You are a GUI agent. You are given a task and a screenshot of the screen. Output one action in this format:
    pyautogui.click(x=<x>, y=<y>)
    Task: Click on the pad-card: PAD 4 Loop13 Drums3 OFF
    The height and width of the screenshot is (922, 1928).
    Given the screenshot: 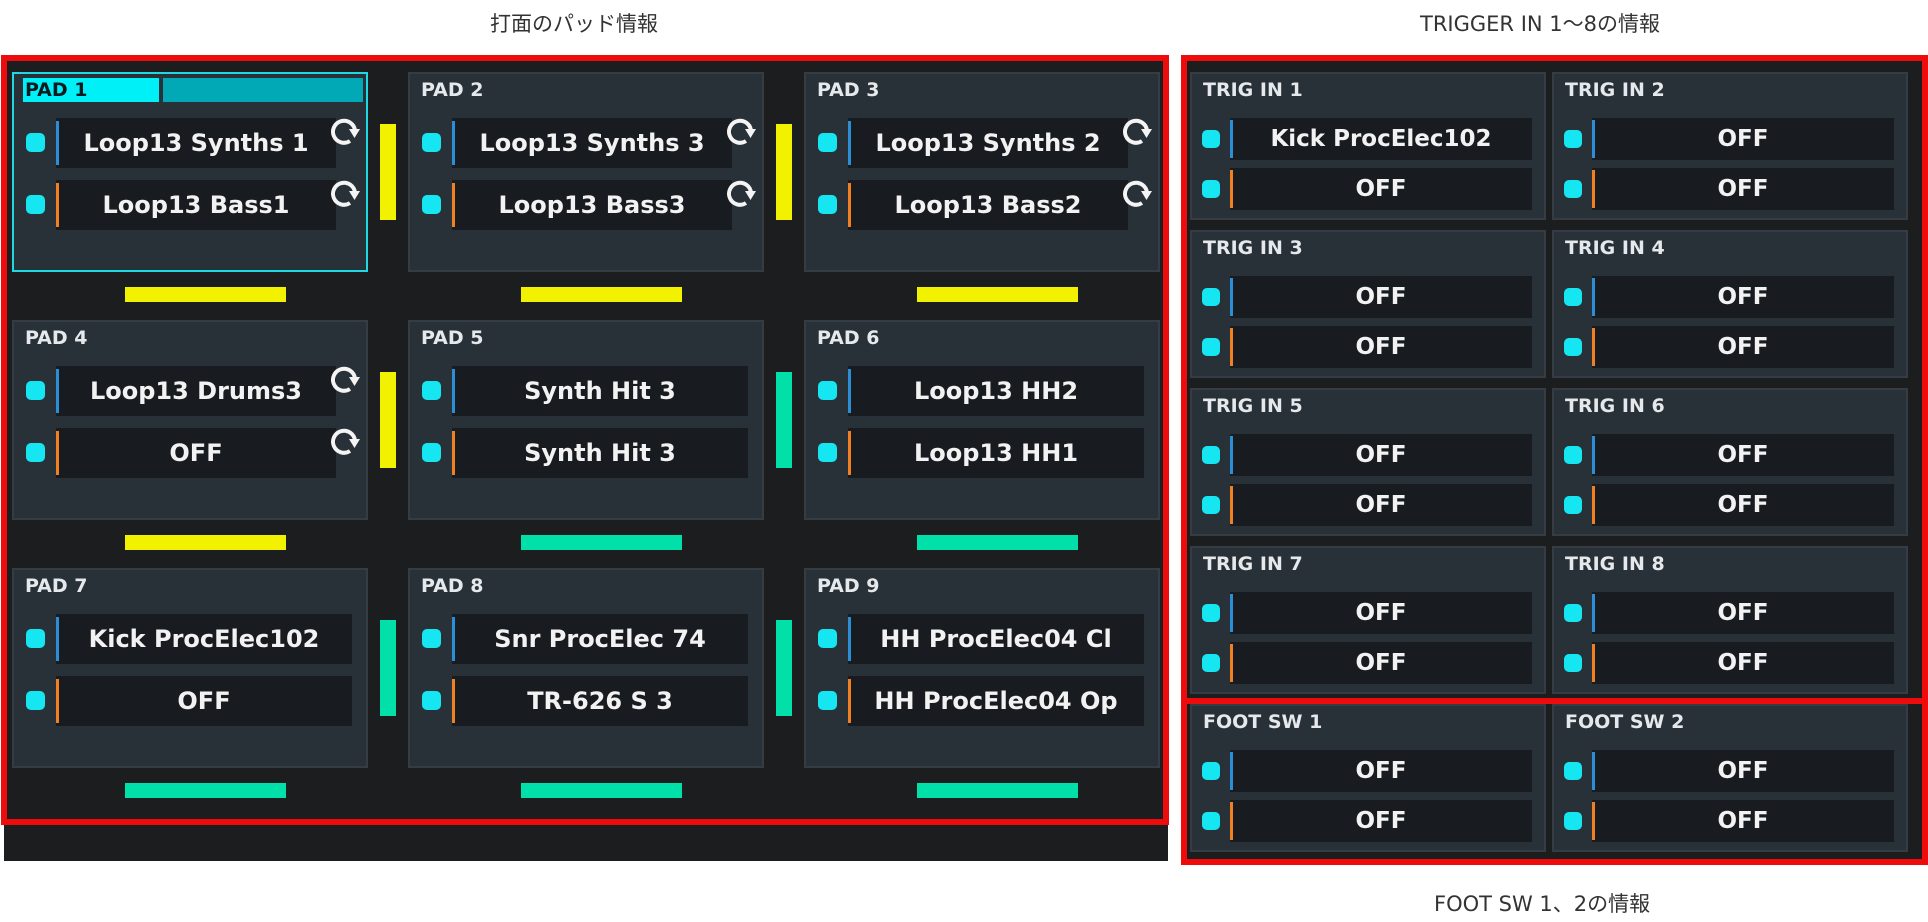 What is the action you would take?
    pyautogui.click(x=190, y=420)
    